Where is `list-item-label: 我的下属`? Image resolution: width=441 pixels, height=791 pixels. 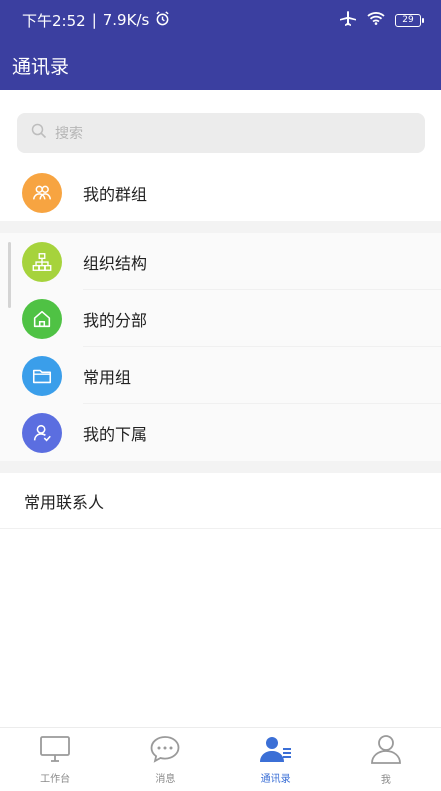
list-item-label: 我的下属 is located at coordinates (115, 434).